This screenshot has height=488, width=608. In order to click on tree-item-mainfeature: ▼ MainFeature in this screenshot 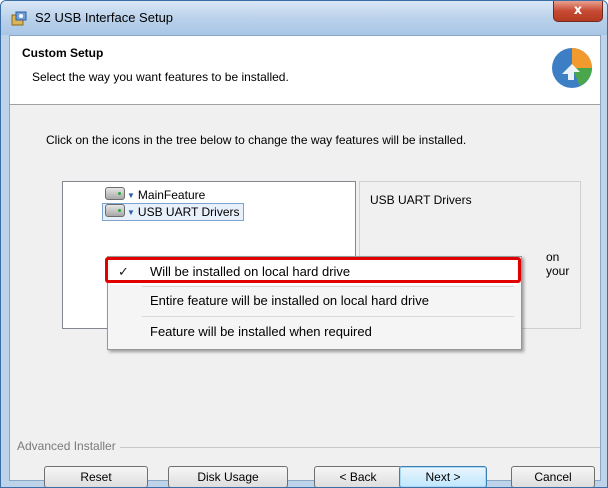, I will do `click(155, 195)`.